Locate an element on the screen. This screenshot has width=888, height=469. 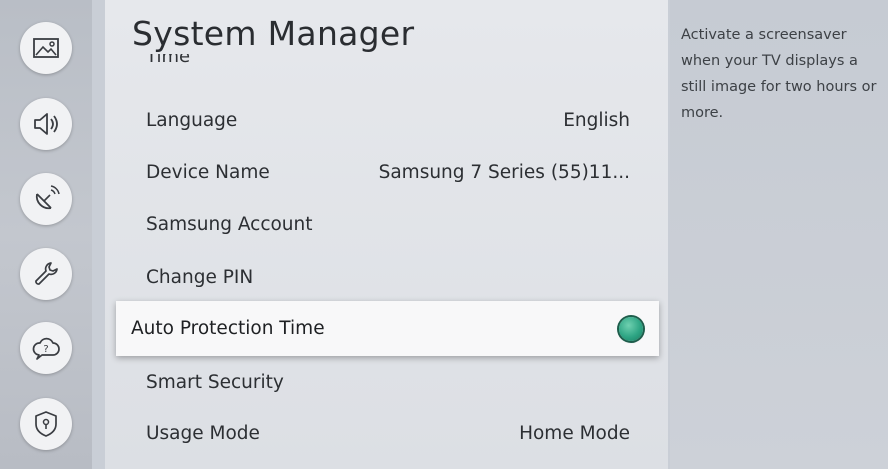
menu-item-label: Device Name is located at coordinates (208, 172).